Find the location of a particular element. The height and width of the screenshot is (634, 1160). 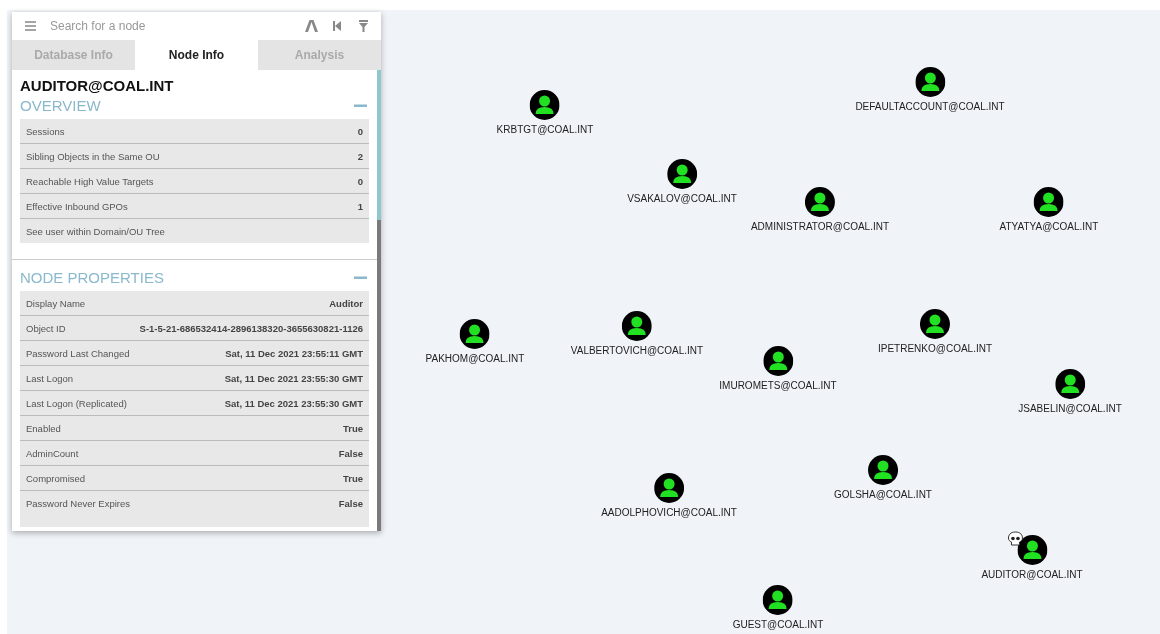

property-label: Sibling Objects in the Same OU is located at coordinates (93, 156).